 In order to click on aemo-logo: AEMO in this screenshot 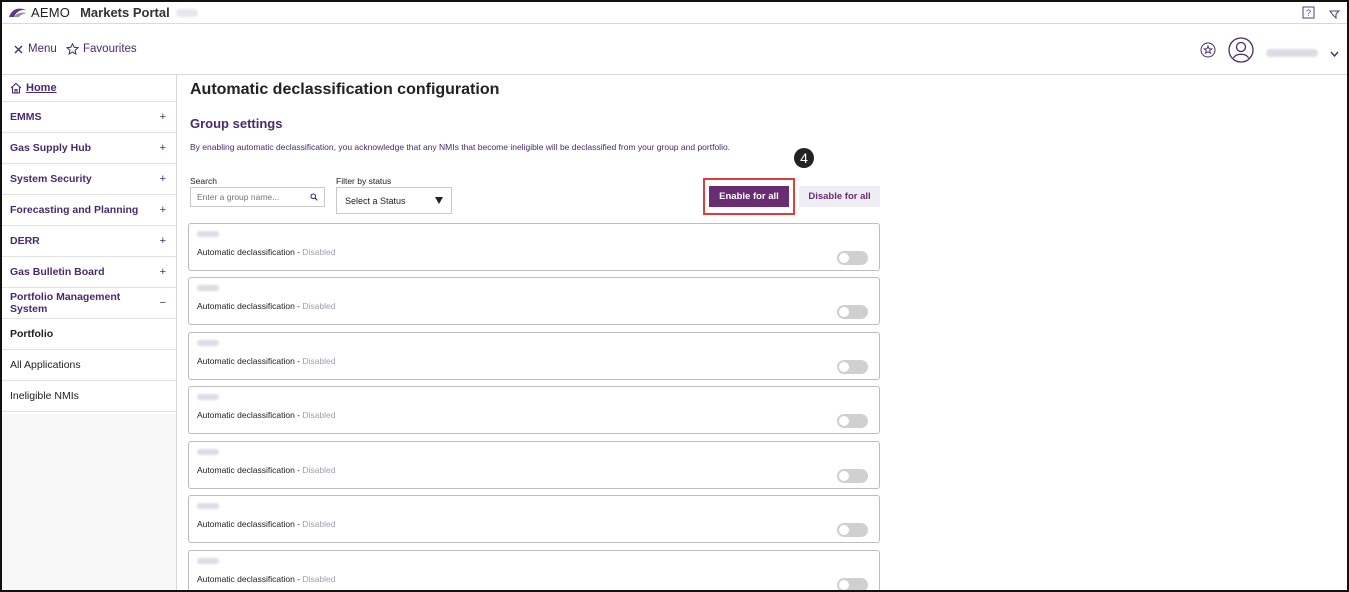, I will do `click(39, 12)`.